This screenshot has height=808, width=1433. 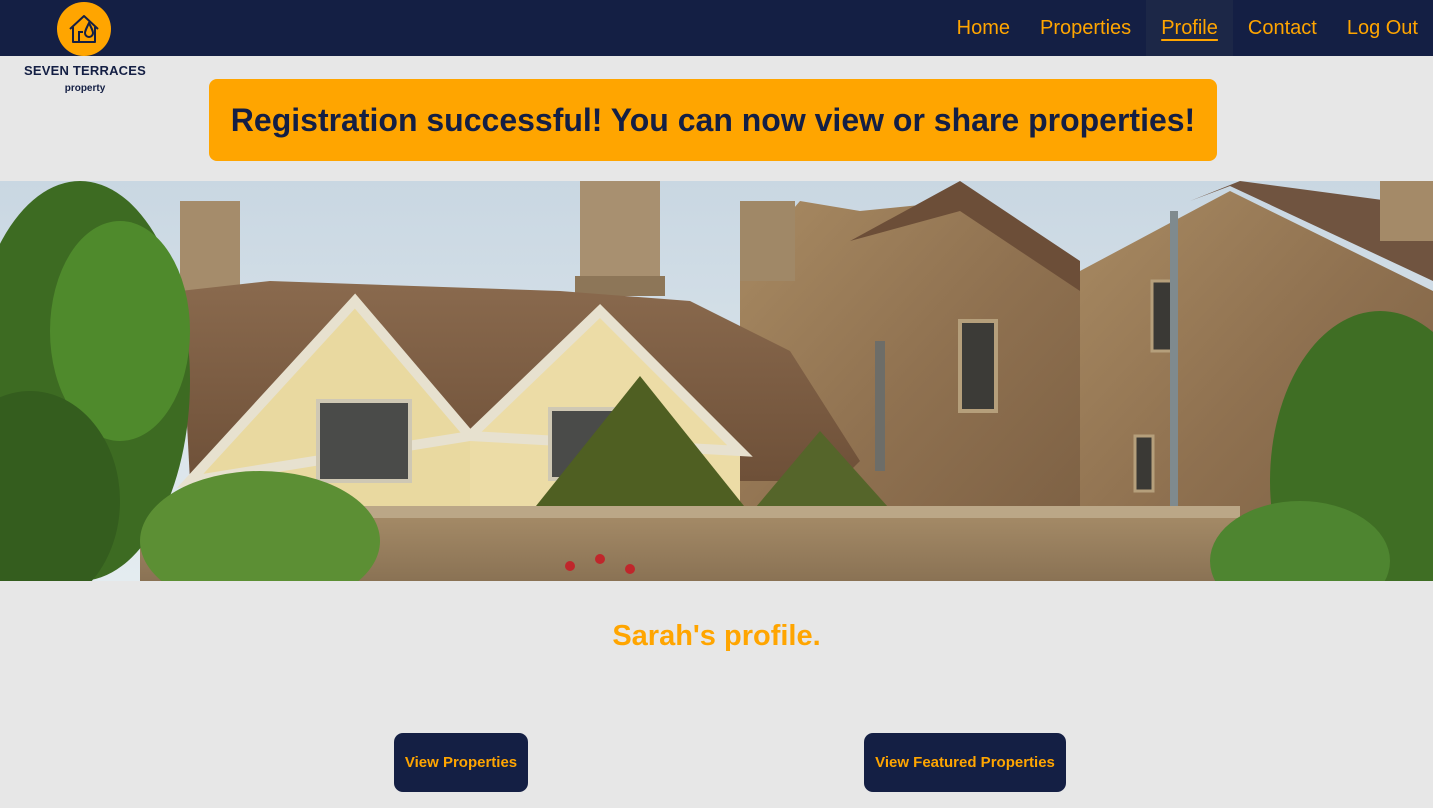 I want to click on brand-name: SEVEN TERRACES, so click(x=85, y=70).